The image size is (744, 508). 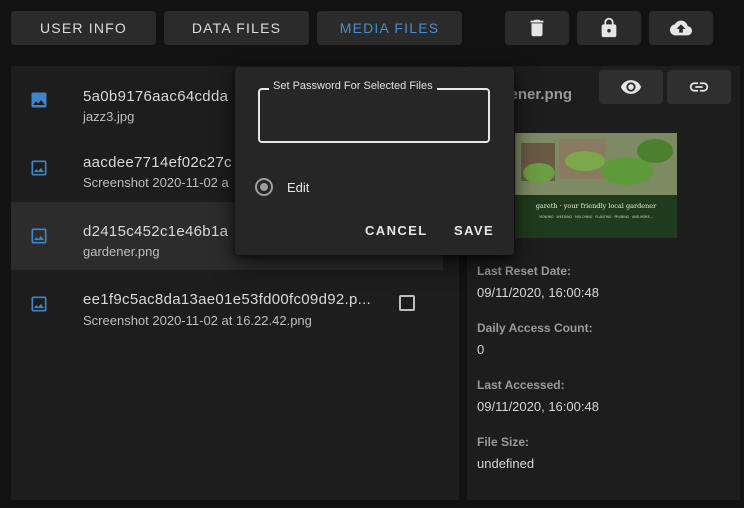 I want to click on lock-button, so click(x=609, y=28).